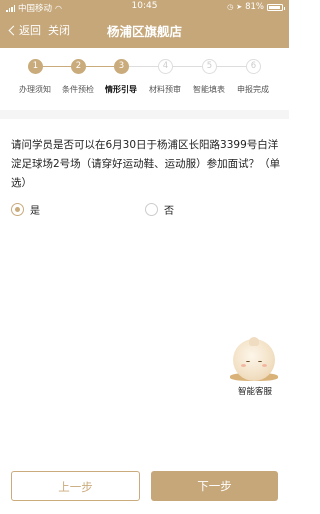 The image size is (320, 514). I want to click on next-step-button: 下一步, so click(214, 486).